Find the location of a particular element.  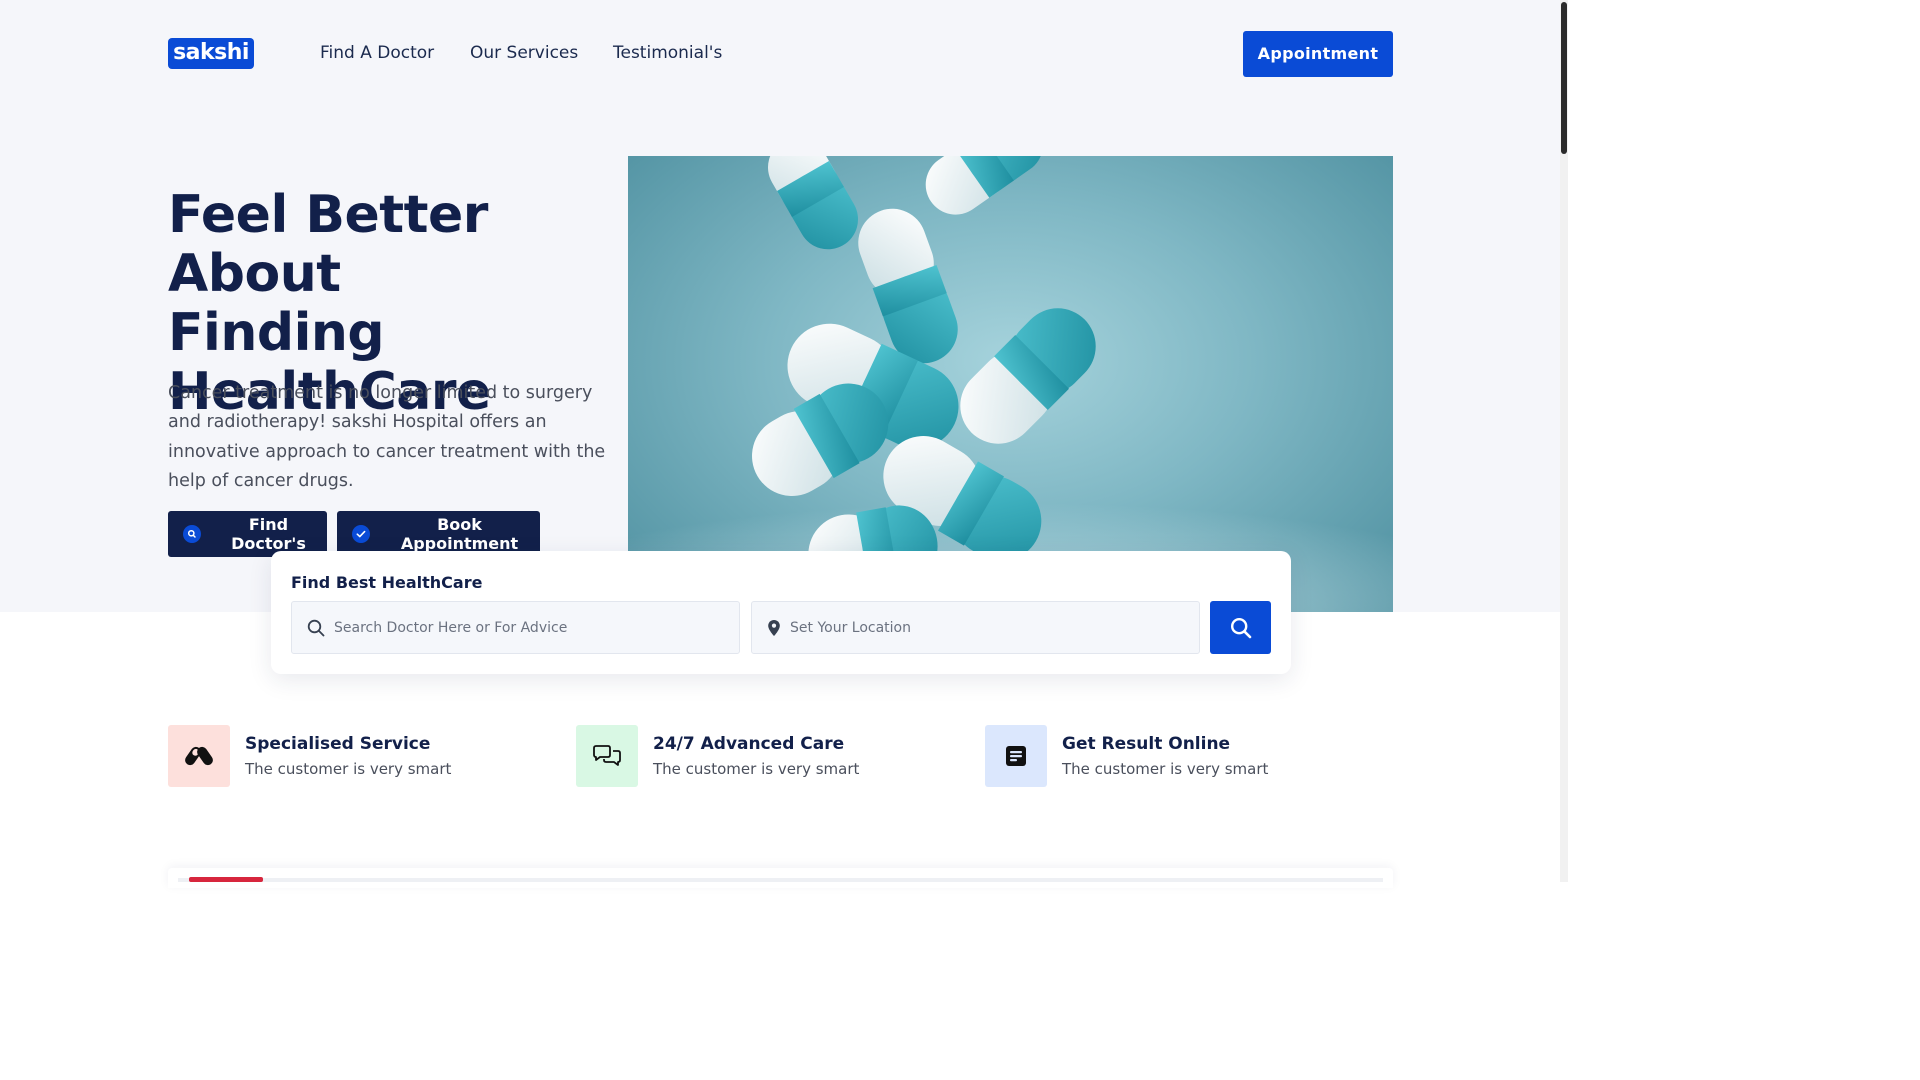

divider is located at coordinates (780, 880).